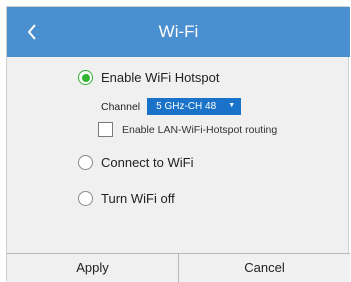 Image resolution: width=351 pixels, height=282 pixels. What do you see at coordinates (121, 106) in the screenshot?
I see `channel-label: Channel` at bounding box center [121, 106].